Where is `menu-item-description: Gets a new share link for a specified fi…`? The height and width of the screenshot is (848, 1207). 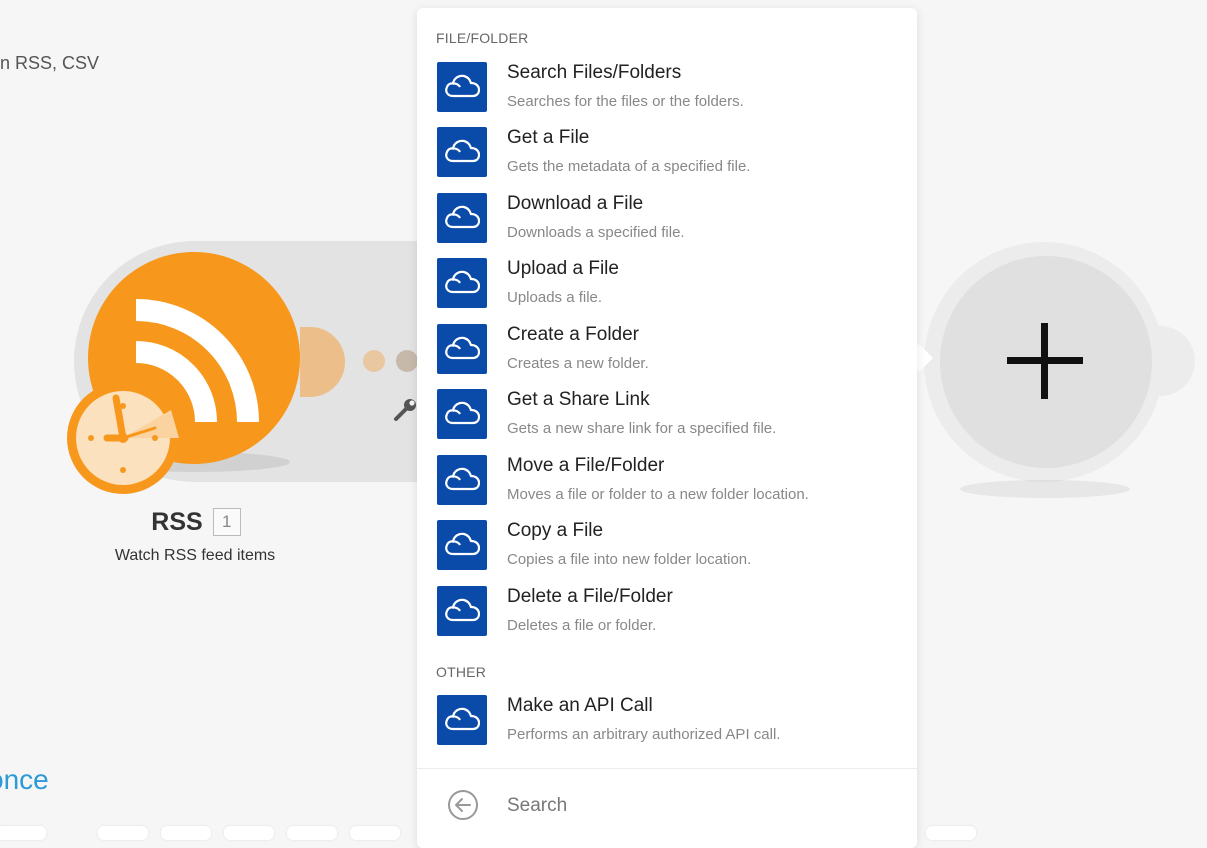
menu-item-description: Gets a new share link for a specified fi… is located at coordinates (642, 428).